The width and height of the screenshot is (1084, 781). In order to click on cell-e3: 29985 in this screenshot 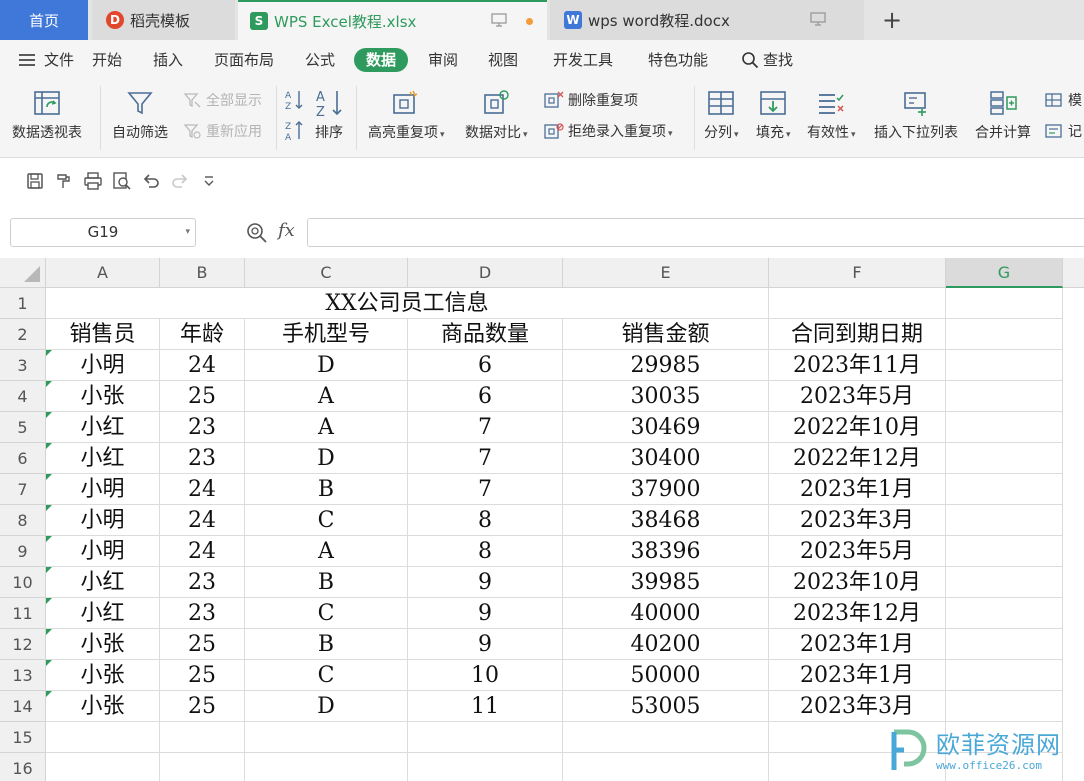, I will do `click(666, 365)`.